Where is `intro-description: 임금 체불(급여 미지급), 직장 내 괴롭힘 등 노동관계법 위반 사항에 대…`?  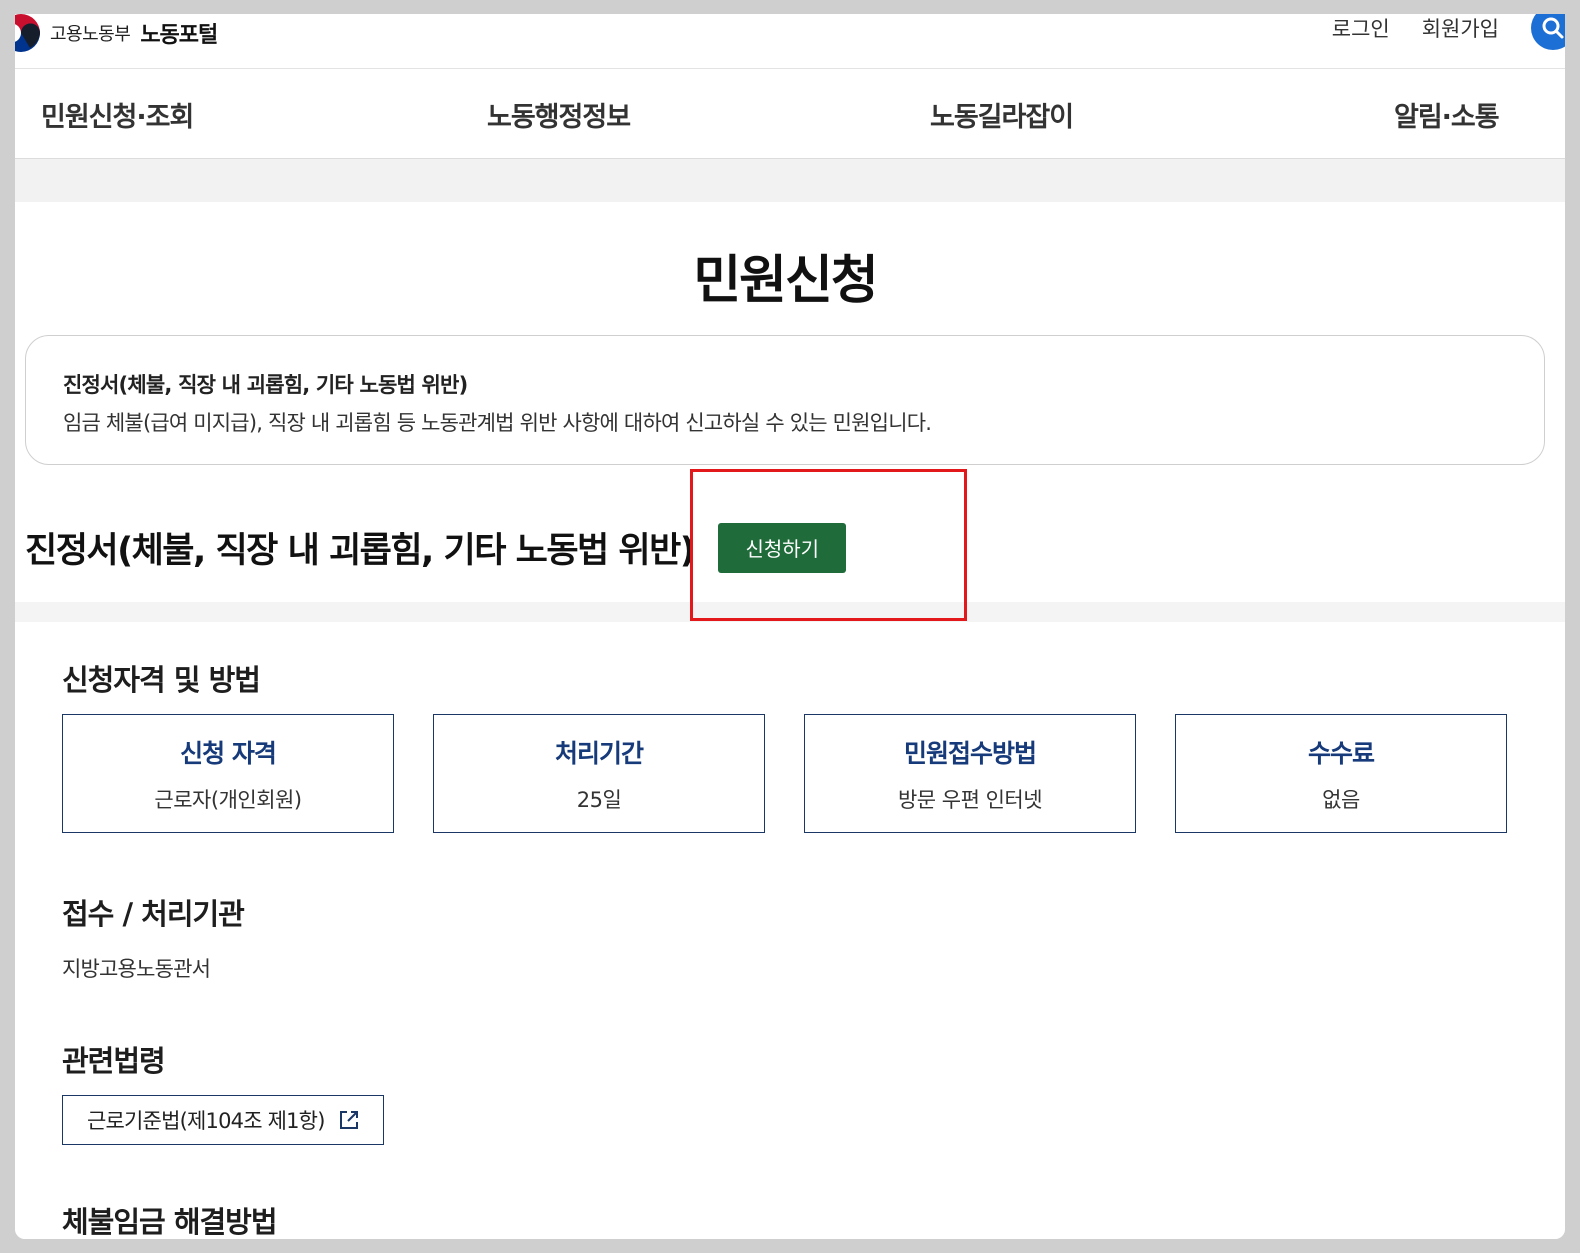 intro-description: 임금 체불(급여 미지급), 직장 내 괴롭힘 등 노동관계법 위반 사항에 대… is located at coordinates (497, 423).